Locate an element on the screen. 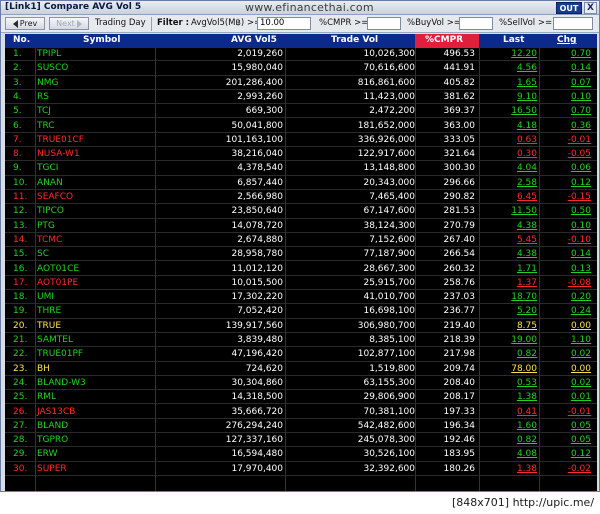 This screenshot has width=600, height=514. col-header-chg: Chg is located at coordinates (566, 40).